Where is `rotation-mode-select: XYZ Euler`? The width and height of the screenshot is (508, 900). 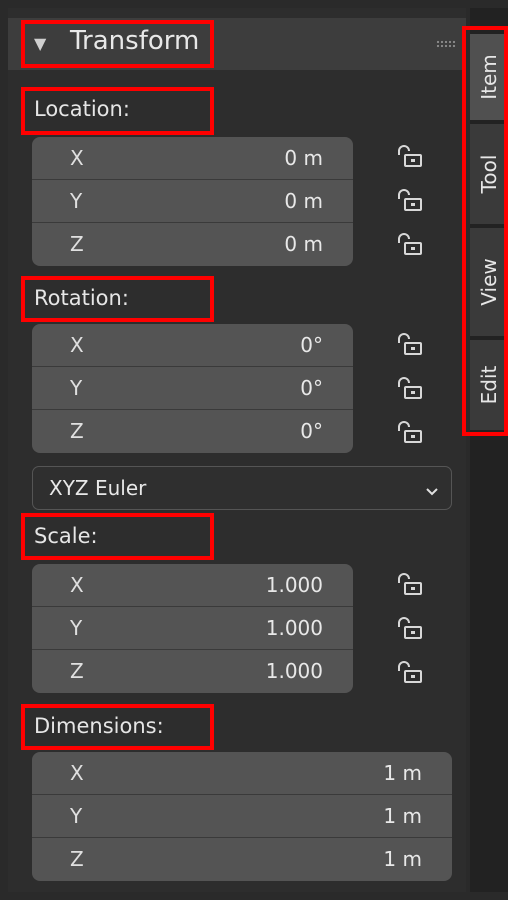
rotation-mode-select: XYZ Euler is located at coordinates (242, 488).